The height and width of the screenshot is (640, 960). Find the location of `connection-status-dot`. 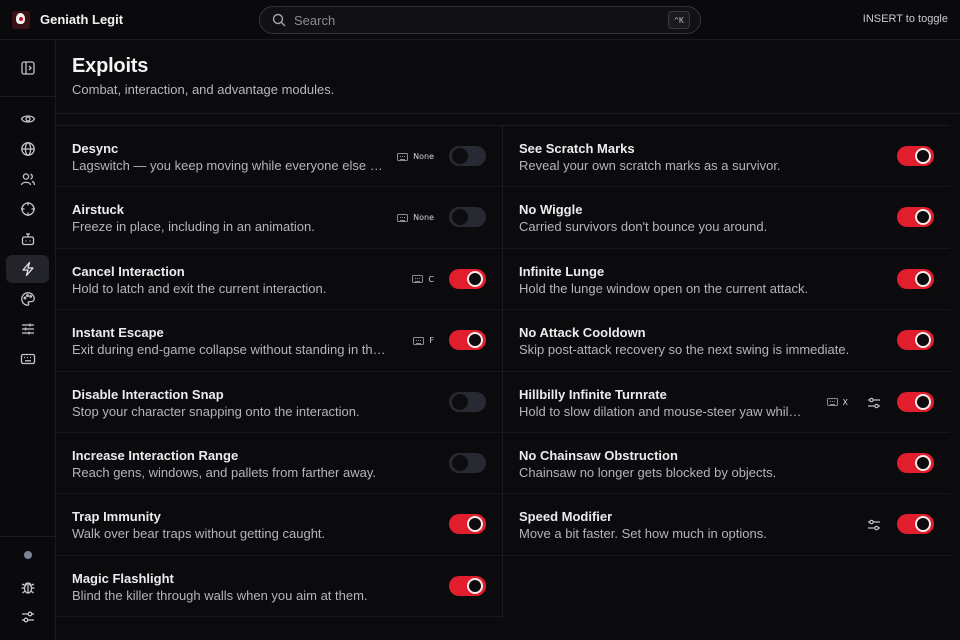

connection-status-dot is located at coordinates (28, 555).